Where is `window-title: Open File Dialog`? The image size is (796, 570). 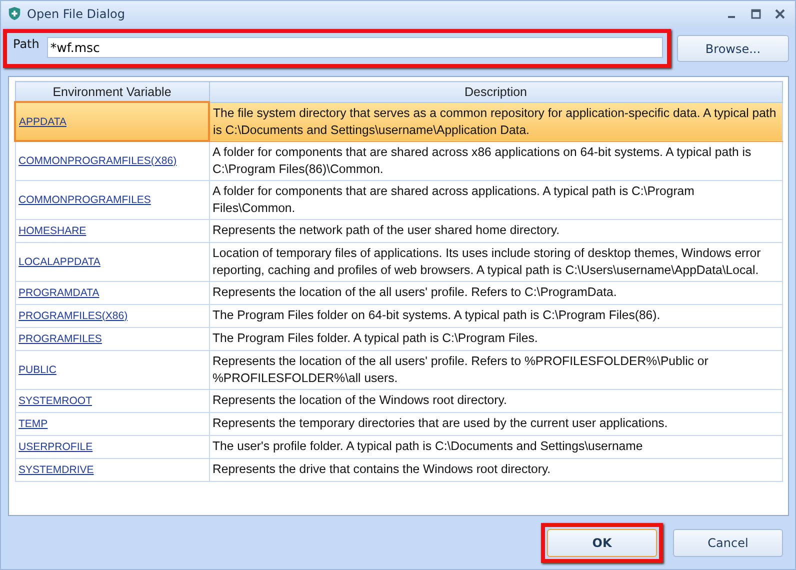 window-title: Open File Dialog is located at coordinates (76, 13).